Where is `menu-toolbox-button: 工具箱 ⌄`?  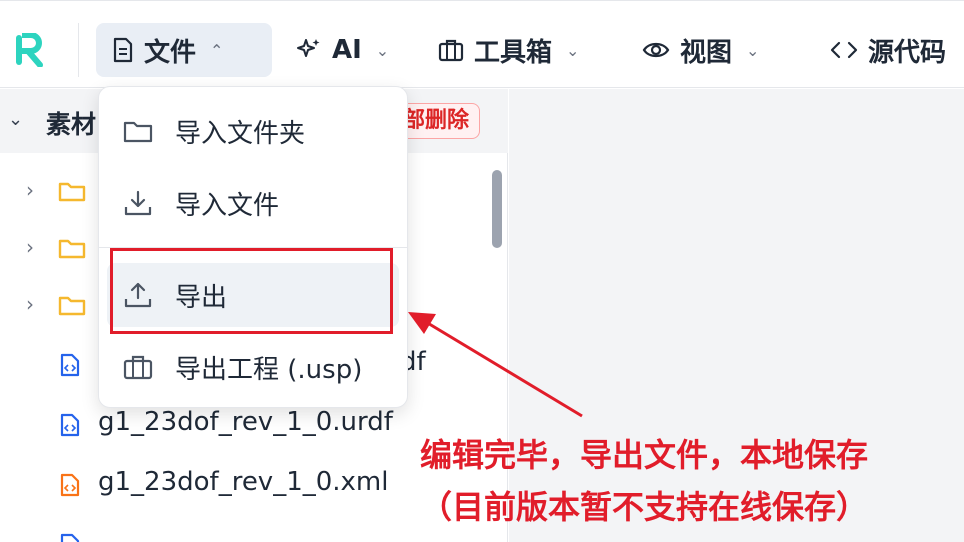
menu-toolbox-button: 工具箱 ⌄ is located at coordinates (508, 50).